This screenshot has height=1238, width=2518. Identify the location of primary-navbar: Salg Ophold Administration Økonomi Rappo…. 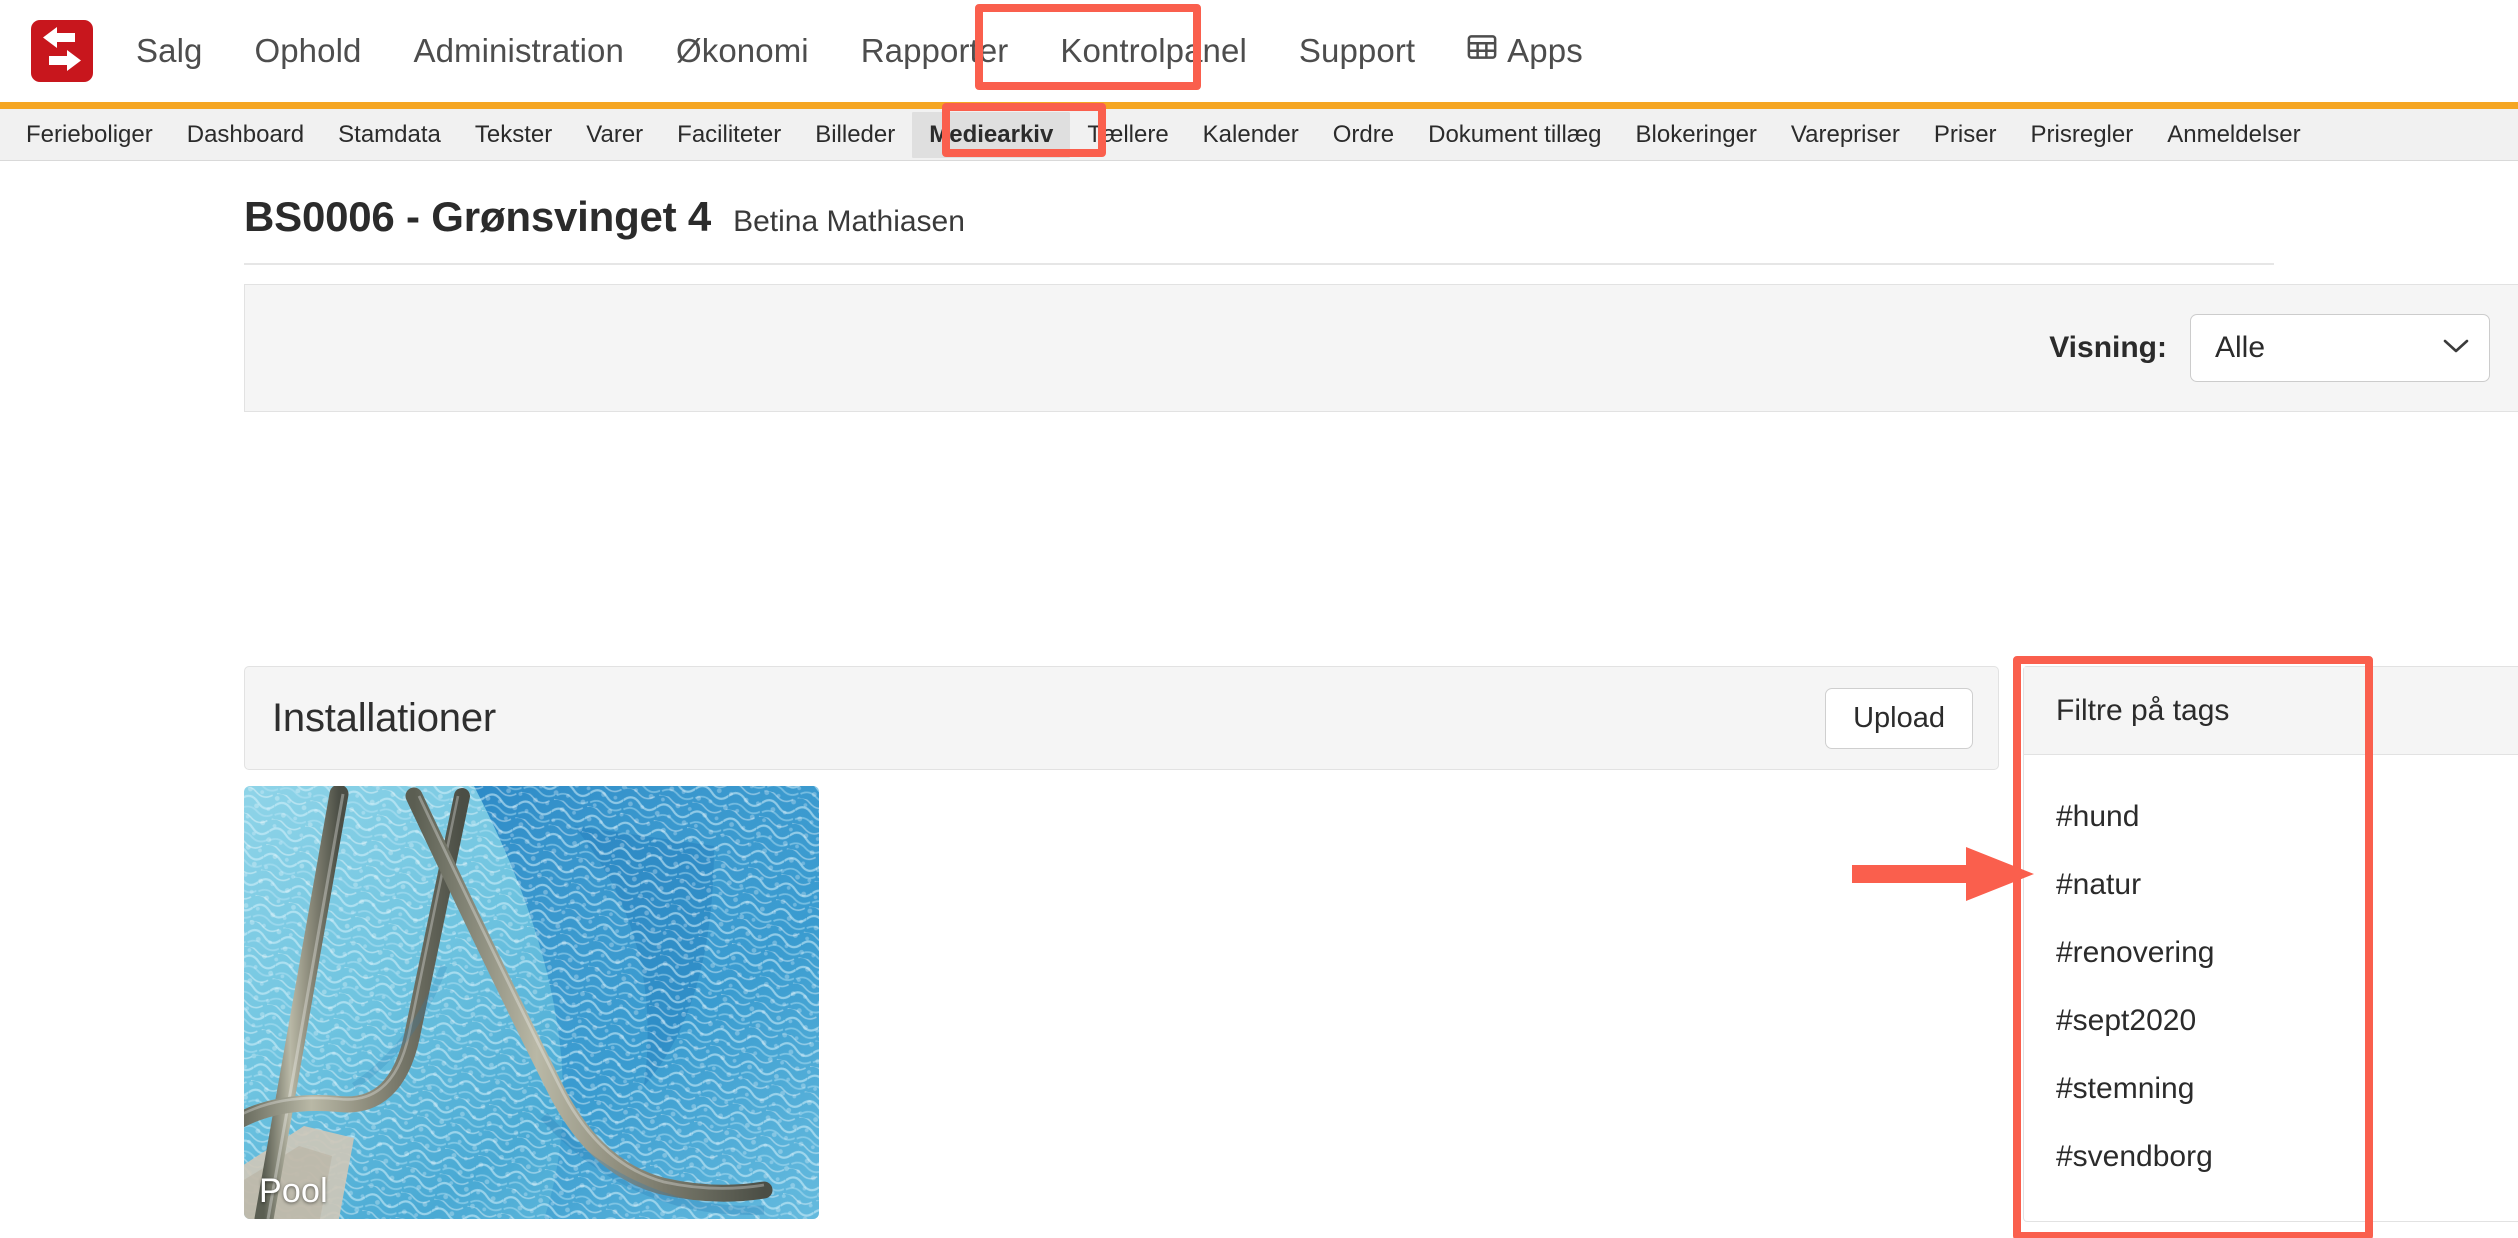
(1259, 51).